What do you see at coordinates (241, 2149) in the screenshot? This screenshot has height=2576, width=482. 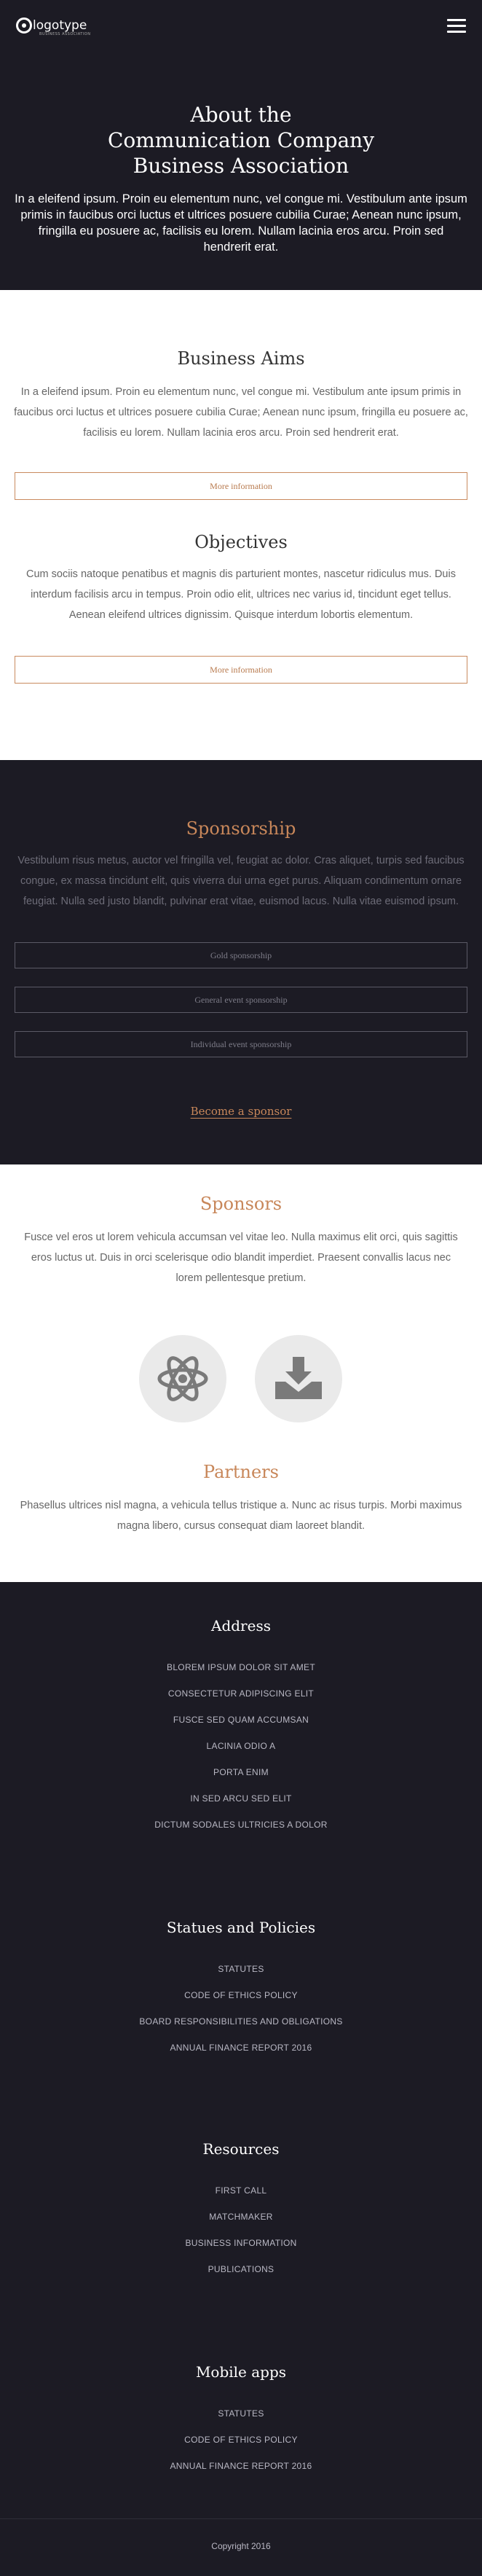 I see `resources-title: Resources` at bounding box center [241, 2149].